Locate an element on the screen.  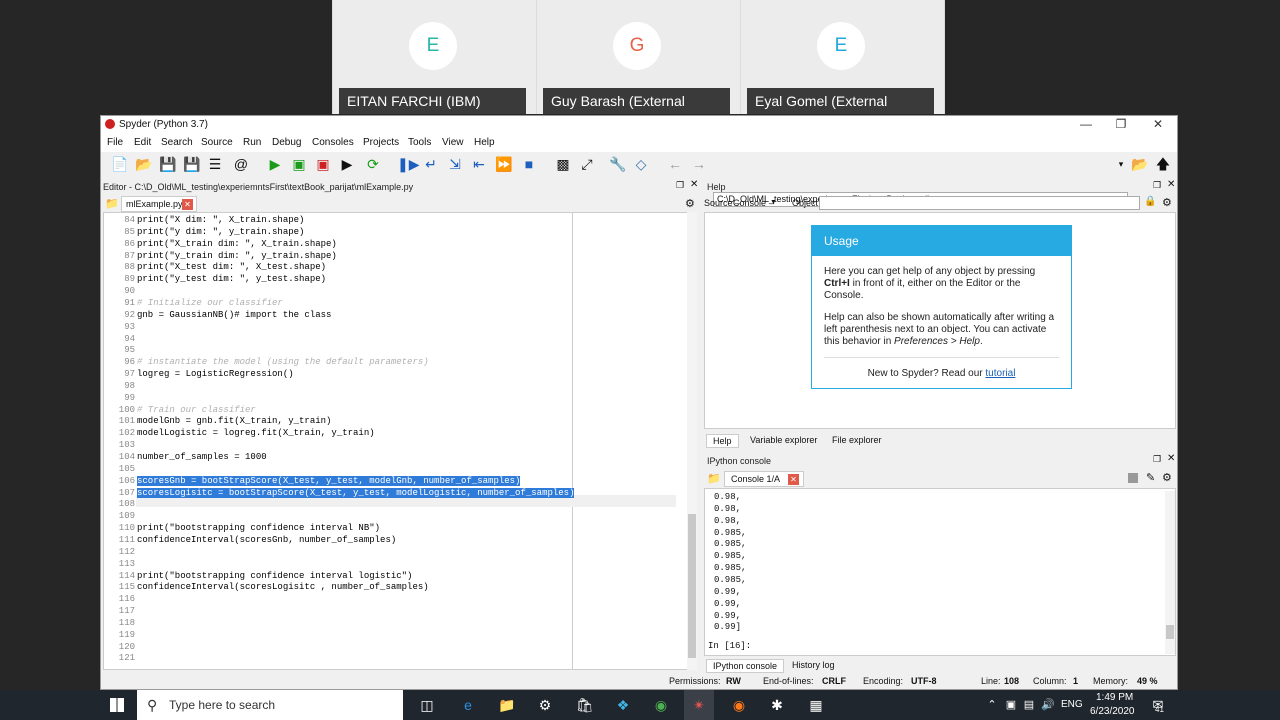
step-return-icon: ⇤ is located at coordinates (479, 164).